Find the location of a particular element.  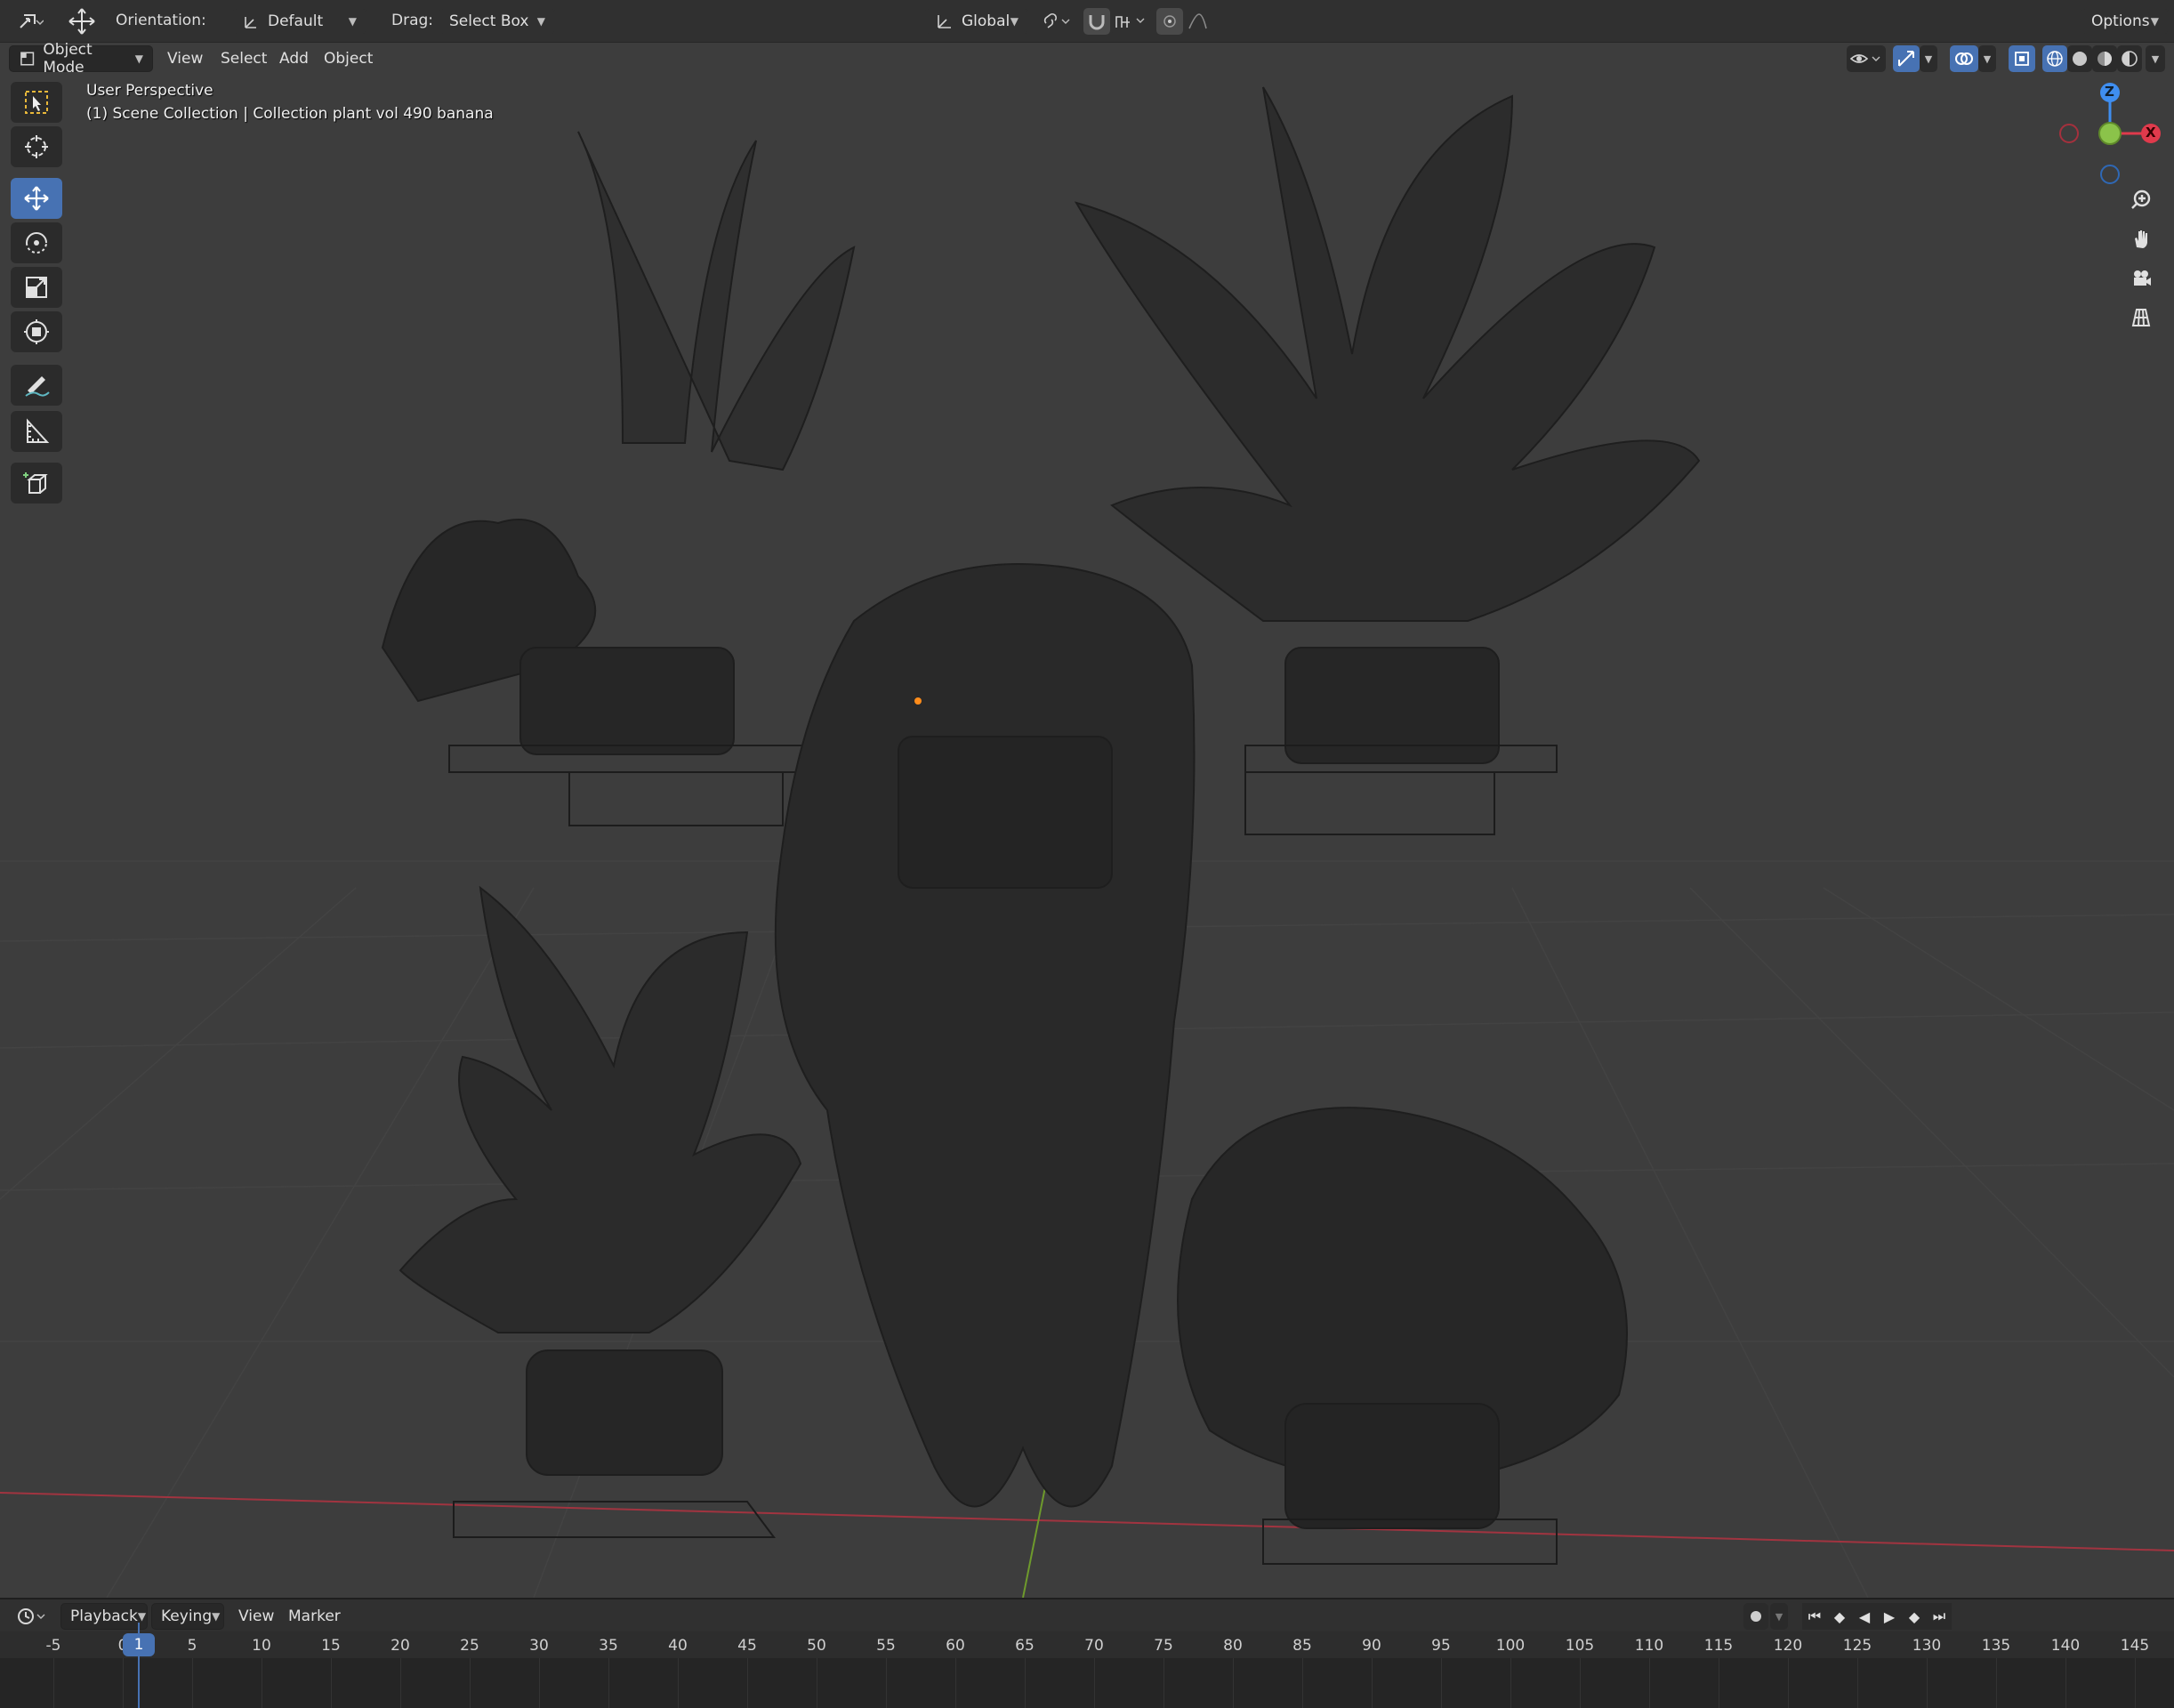

menu-object: Object is located at coordinates (348, 58).